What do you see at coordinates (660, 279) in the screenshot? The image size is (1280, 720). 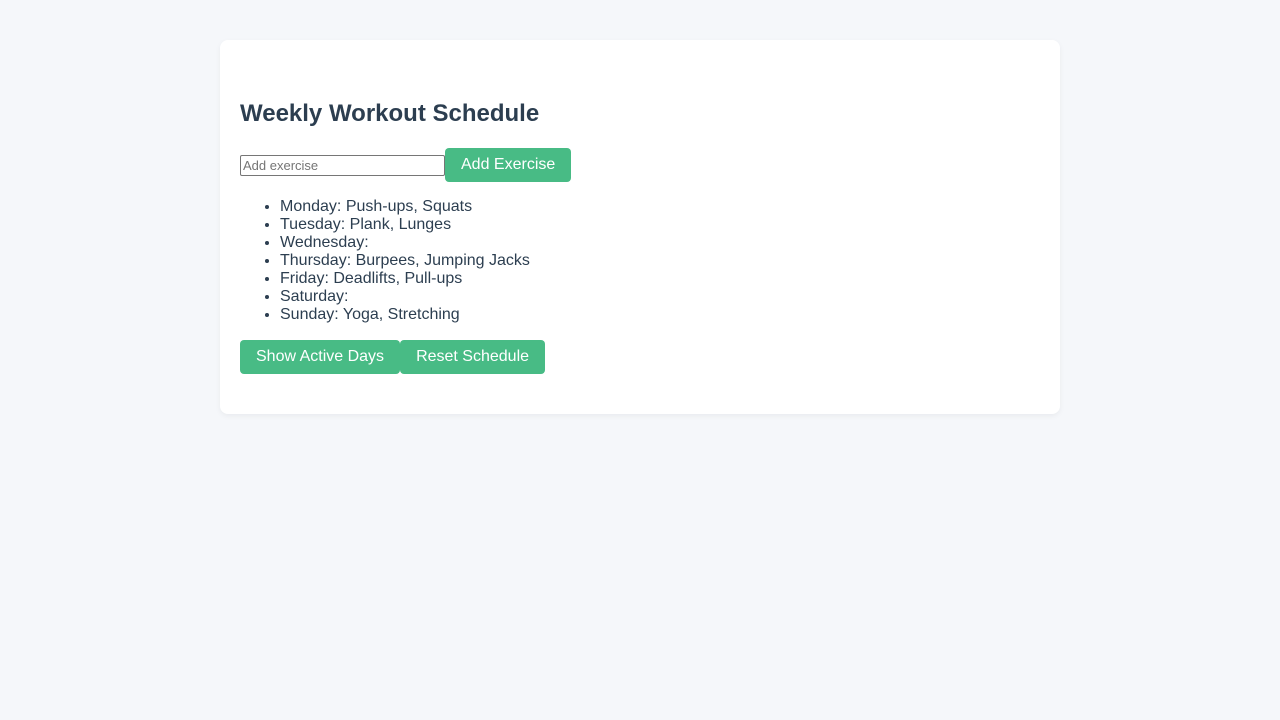 I see `schedule-item-friday: Friday: Deadlifts, Pull-ups` at bounding box center [660, 279].